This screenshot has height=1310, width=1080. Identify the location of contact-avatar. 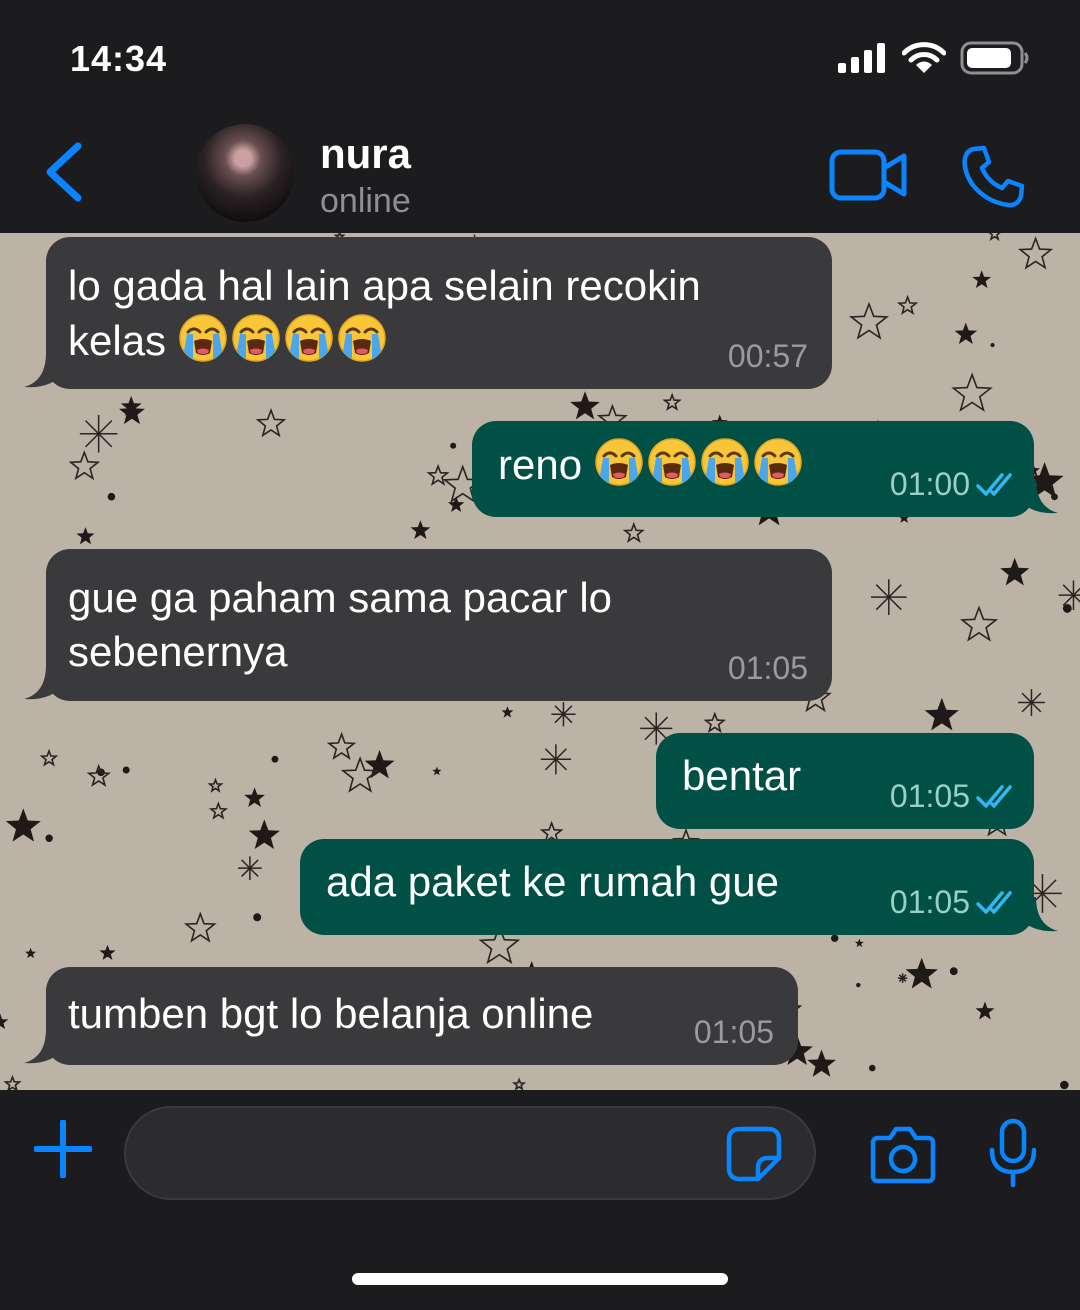
(245, 173).